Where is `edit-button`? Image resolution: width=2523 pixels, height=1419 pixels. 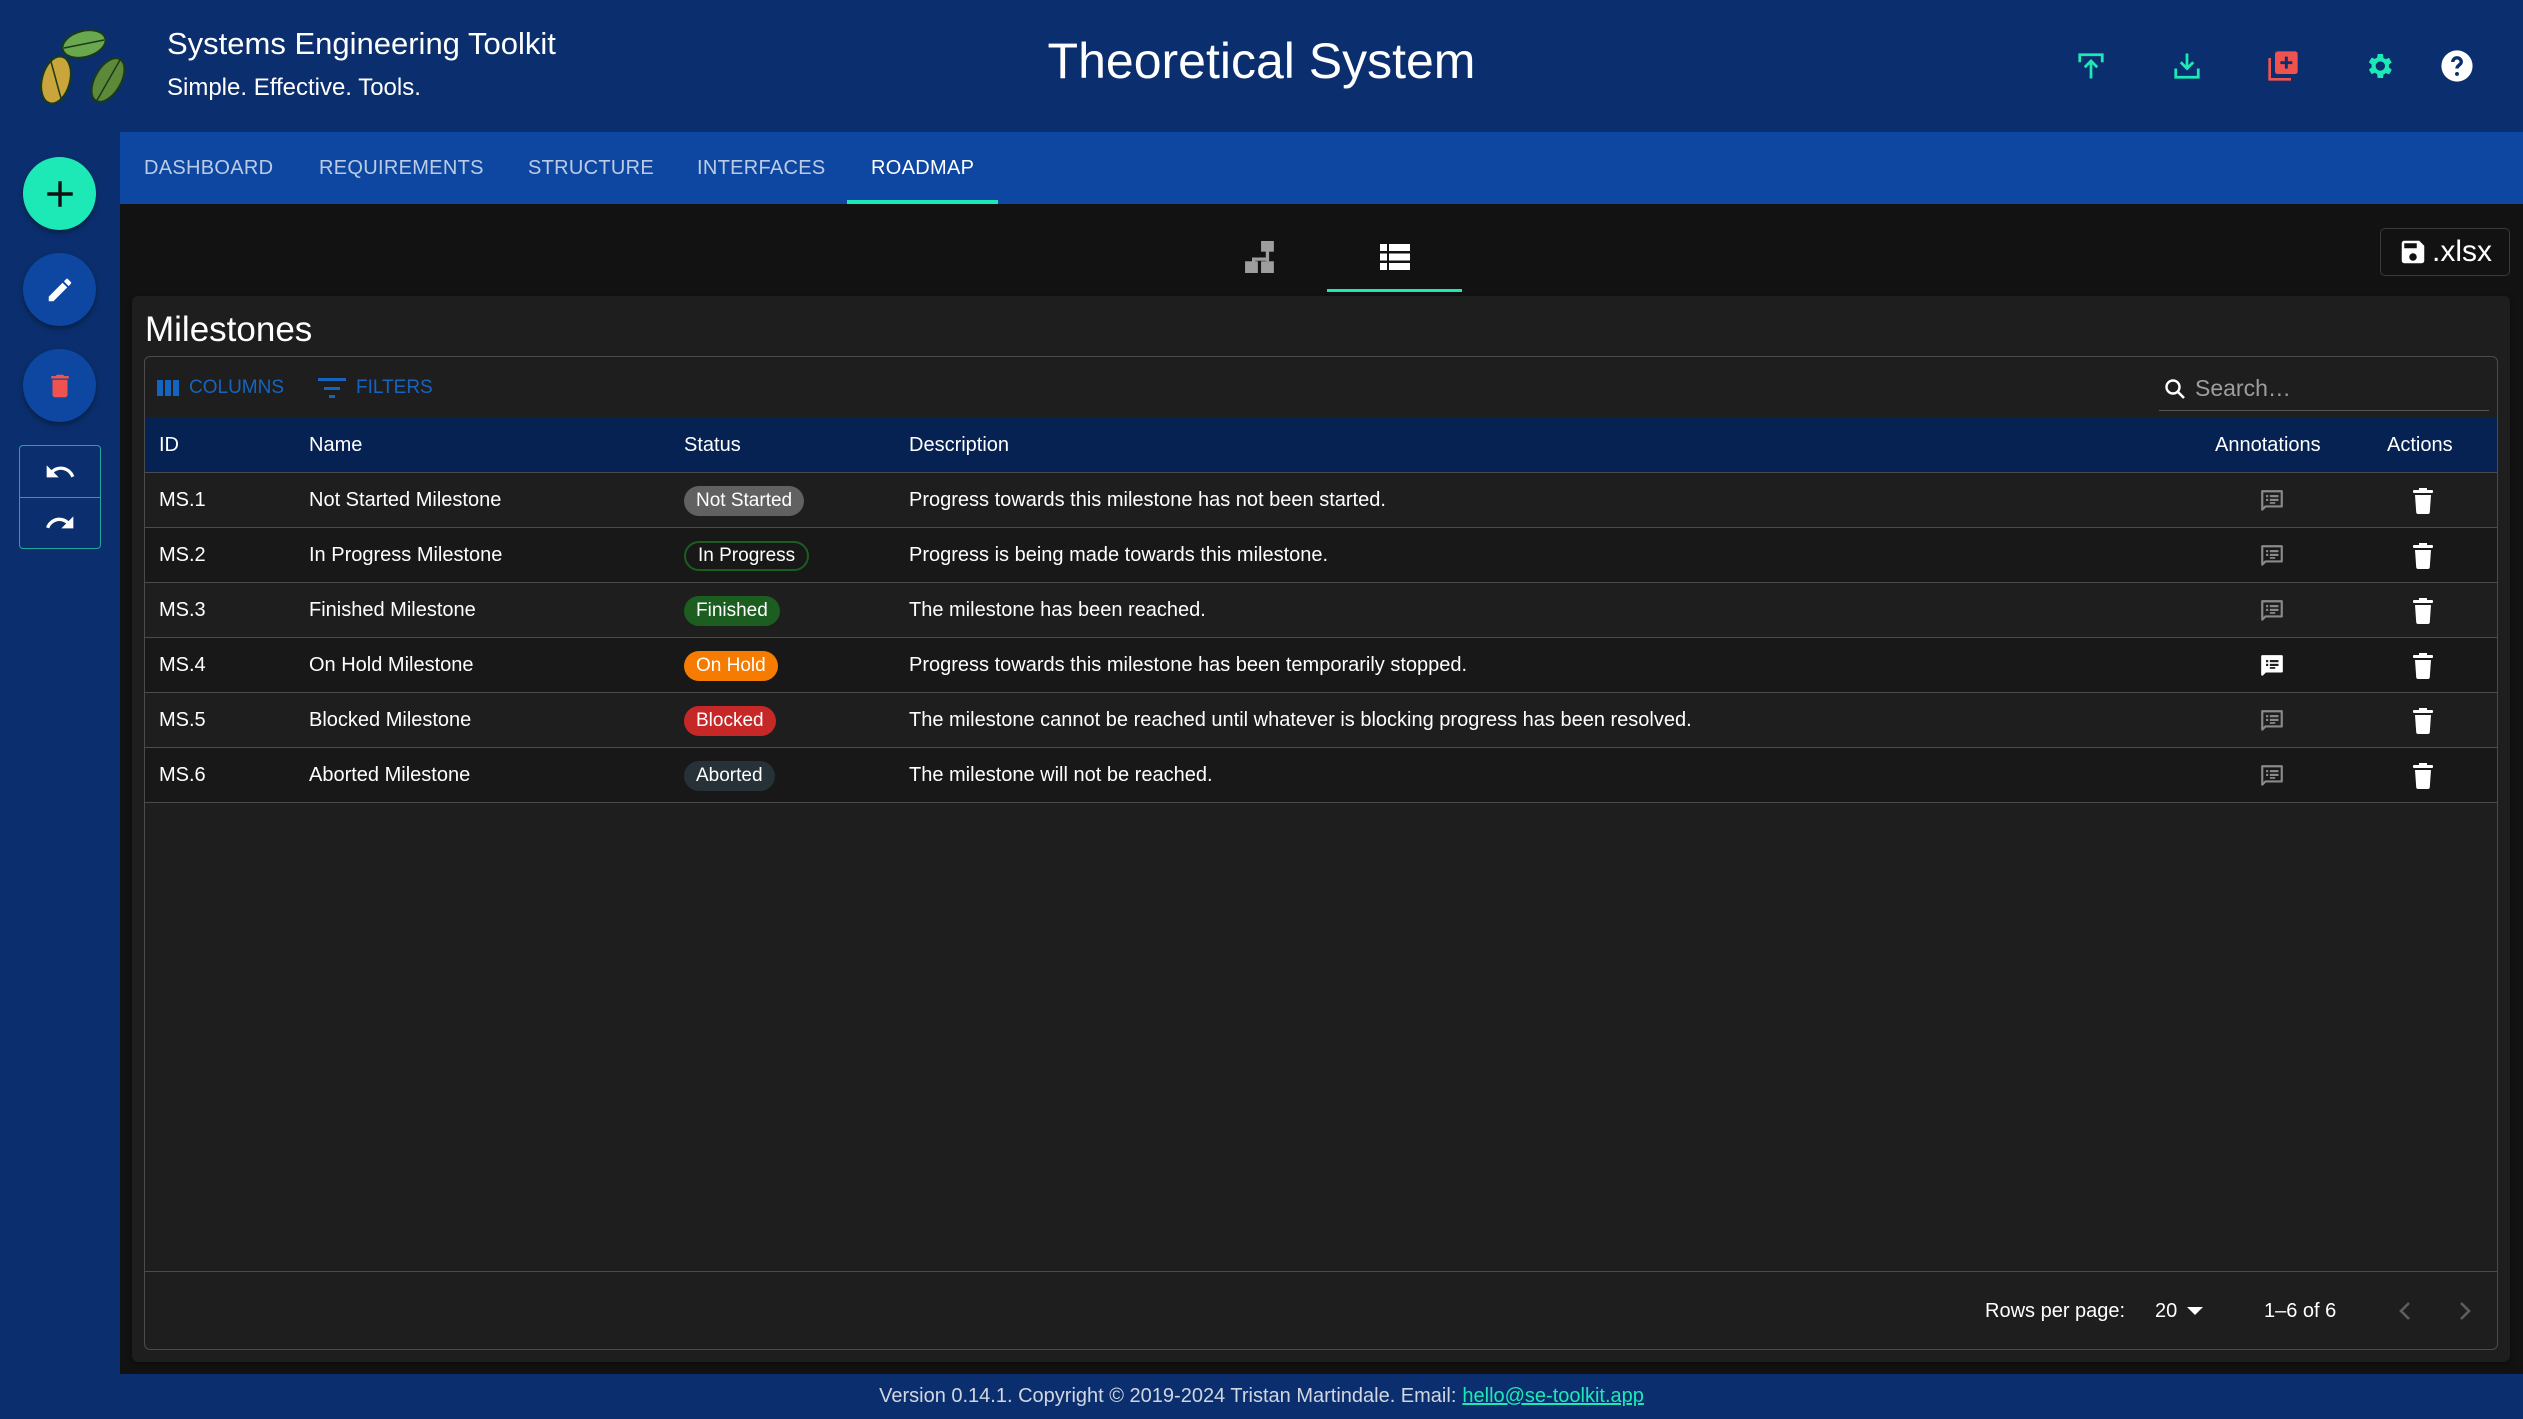 edit-button is located at coordinates (59, 289).